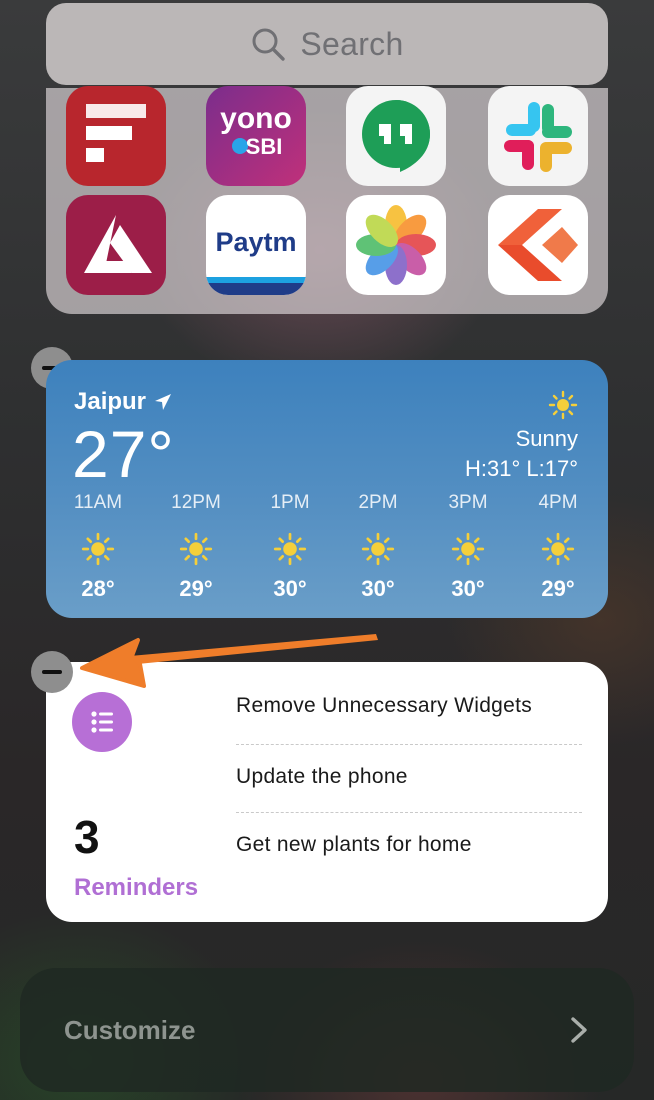  I want to click on kite-app-icon, so click(538, 245).